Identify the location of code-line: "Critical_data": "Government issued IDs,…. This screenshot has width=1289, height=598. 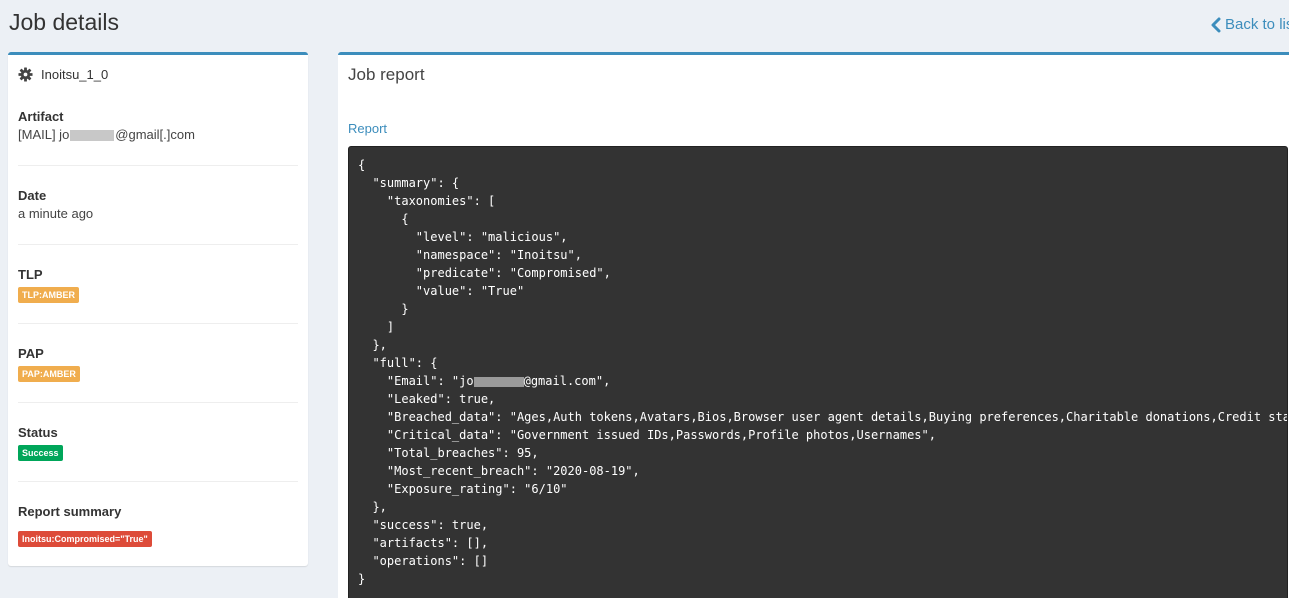
(647, 435).